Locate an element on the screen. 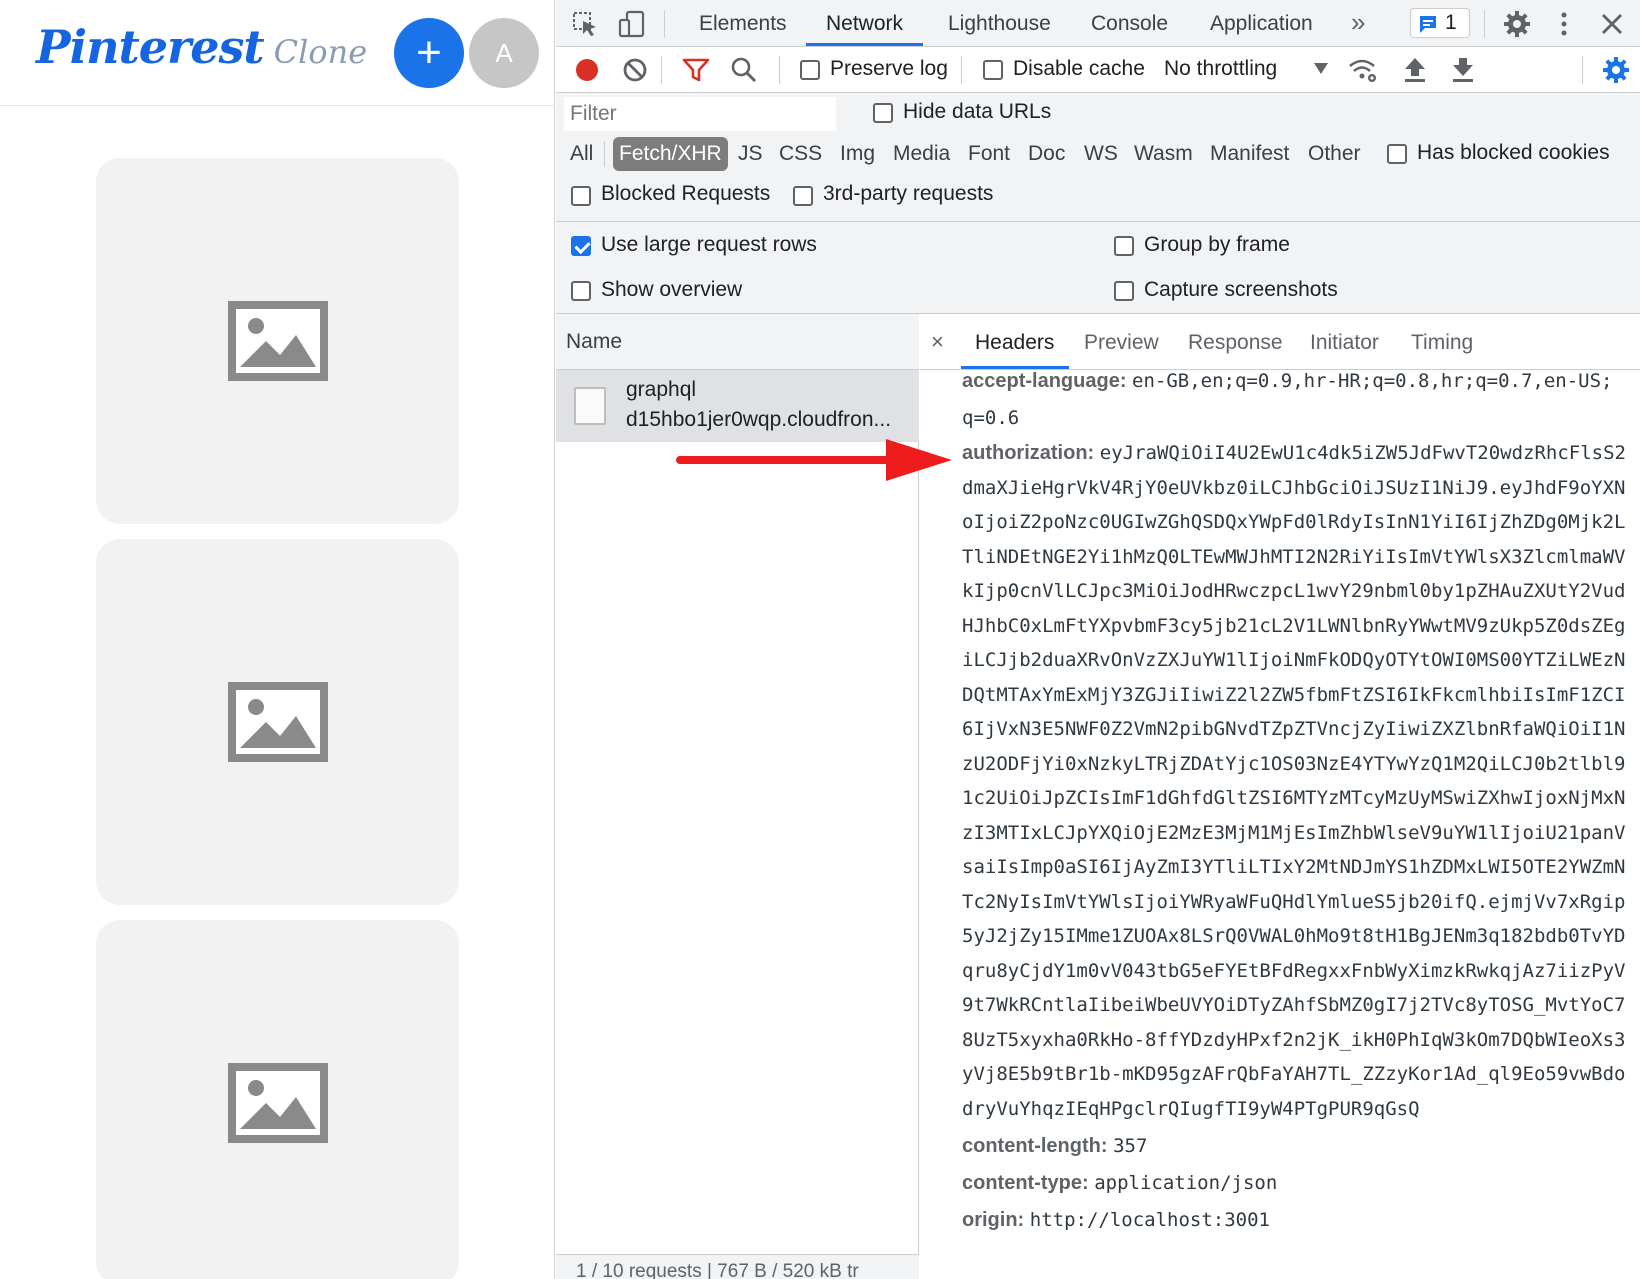  app-header: Pinterest Clone + A is located at coordinates (277, 53).